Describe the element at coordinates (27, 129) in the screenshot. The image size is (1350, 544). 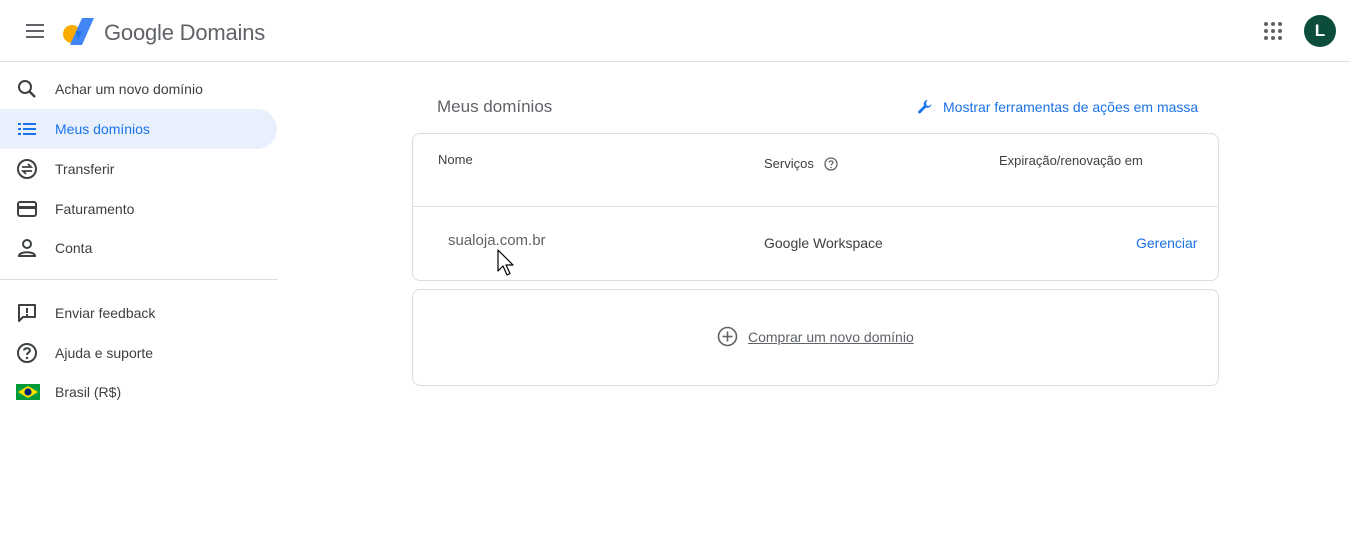
I see `list-icon` at that location.